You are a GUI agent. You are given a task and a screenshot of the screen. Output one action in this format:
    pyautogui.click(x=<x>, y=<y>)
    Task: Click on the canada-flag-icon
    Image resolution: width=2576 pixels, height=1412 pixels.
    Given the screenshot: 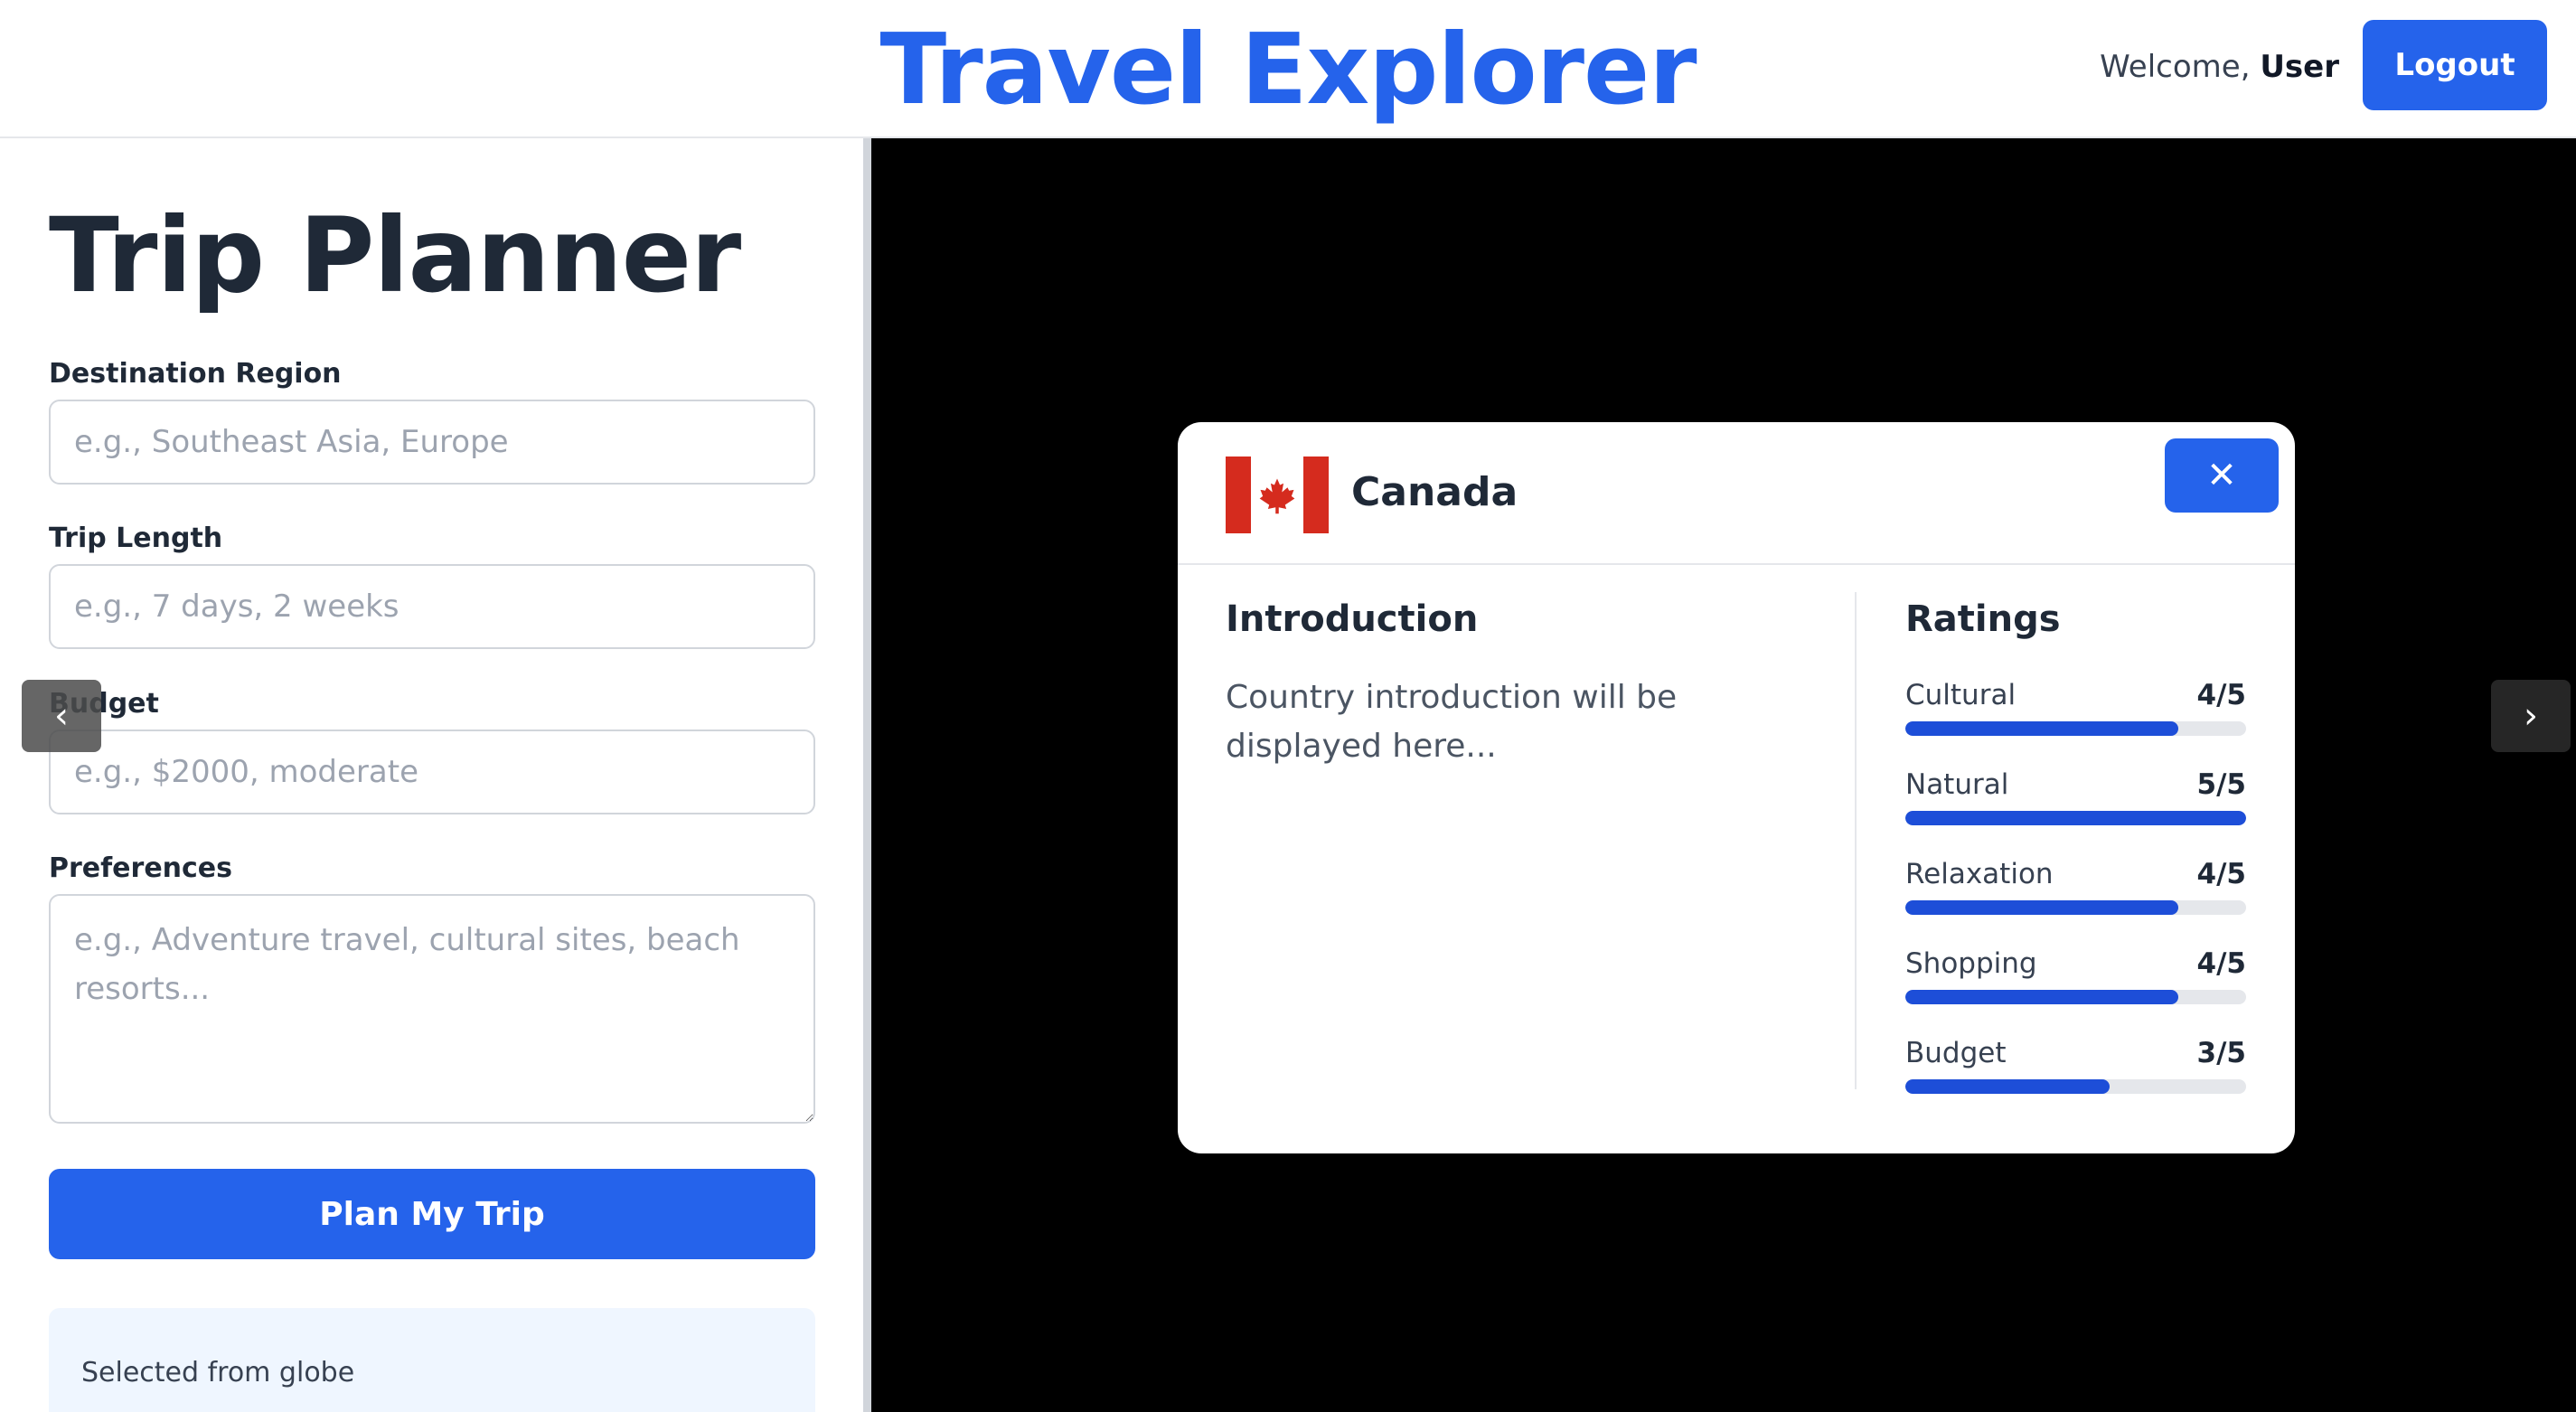 What is the action you would take?
    pyautogui.click(x=1278, y=495)
    